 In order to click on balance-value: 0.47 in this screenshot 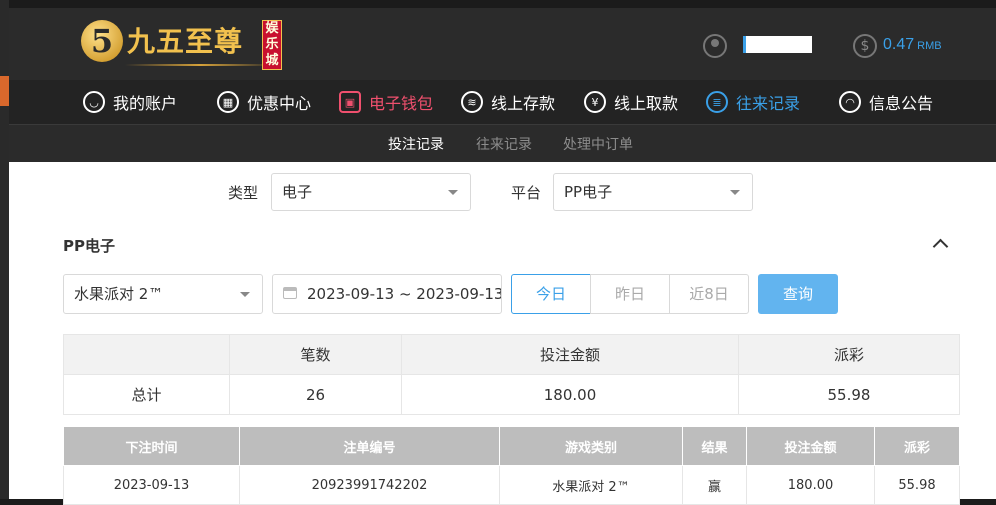, I will do `click(899, 44)`.